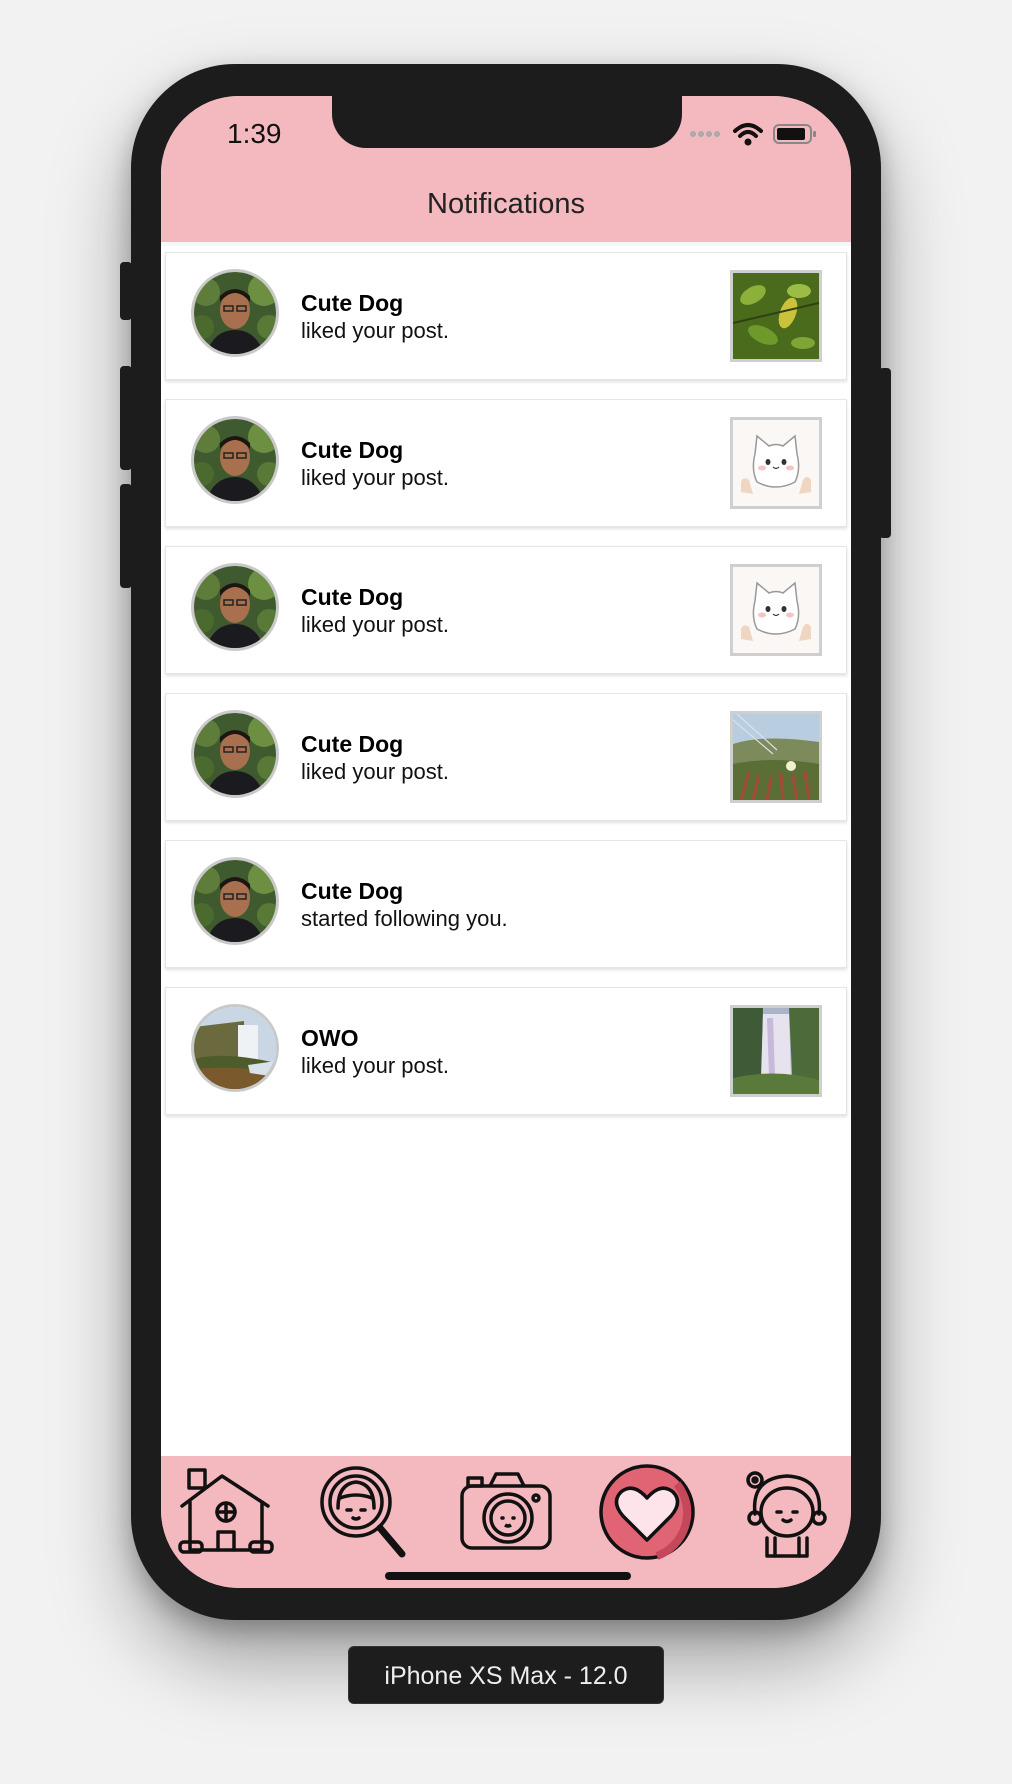  What do you see at coordinates (885, 453) in the screenshot?
I see `power-button` at bounding box center [885, 453].